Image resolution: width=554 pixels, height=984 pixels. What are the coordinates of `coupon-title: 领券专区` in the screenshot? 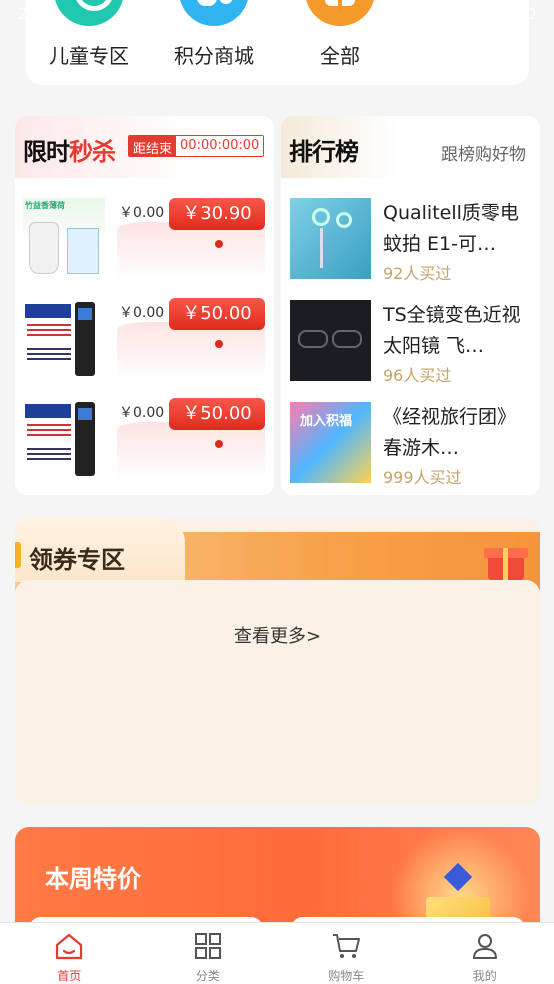 It's located at (70, 557).